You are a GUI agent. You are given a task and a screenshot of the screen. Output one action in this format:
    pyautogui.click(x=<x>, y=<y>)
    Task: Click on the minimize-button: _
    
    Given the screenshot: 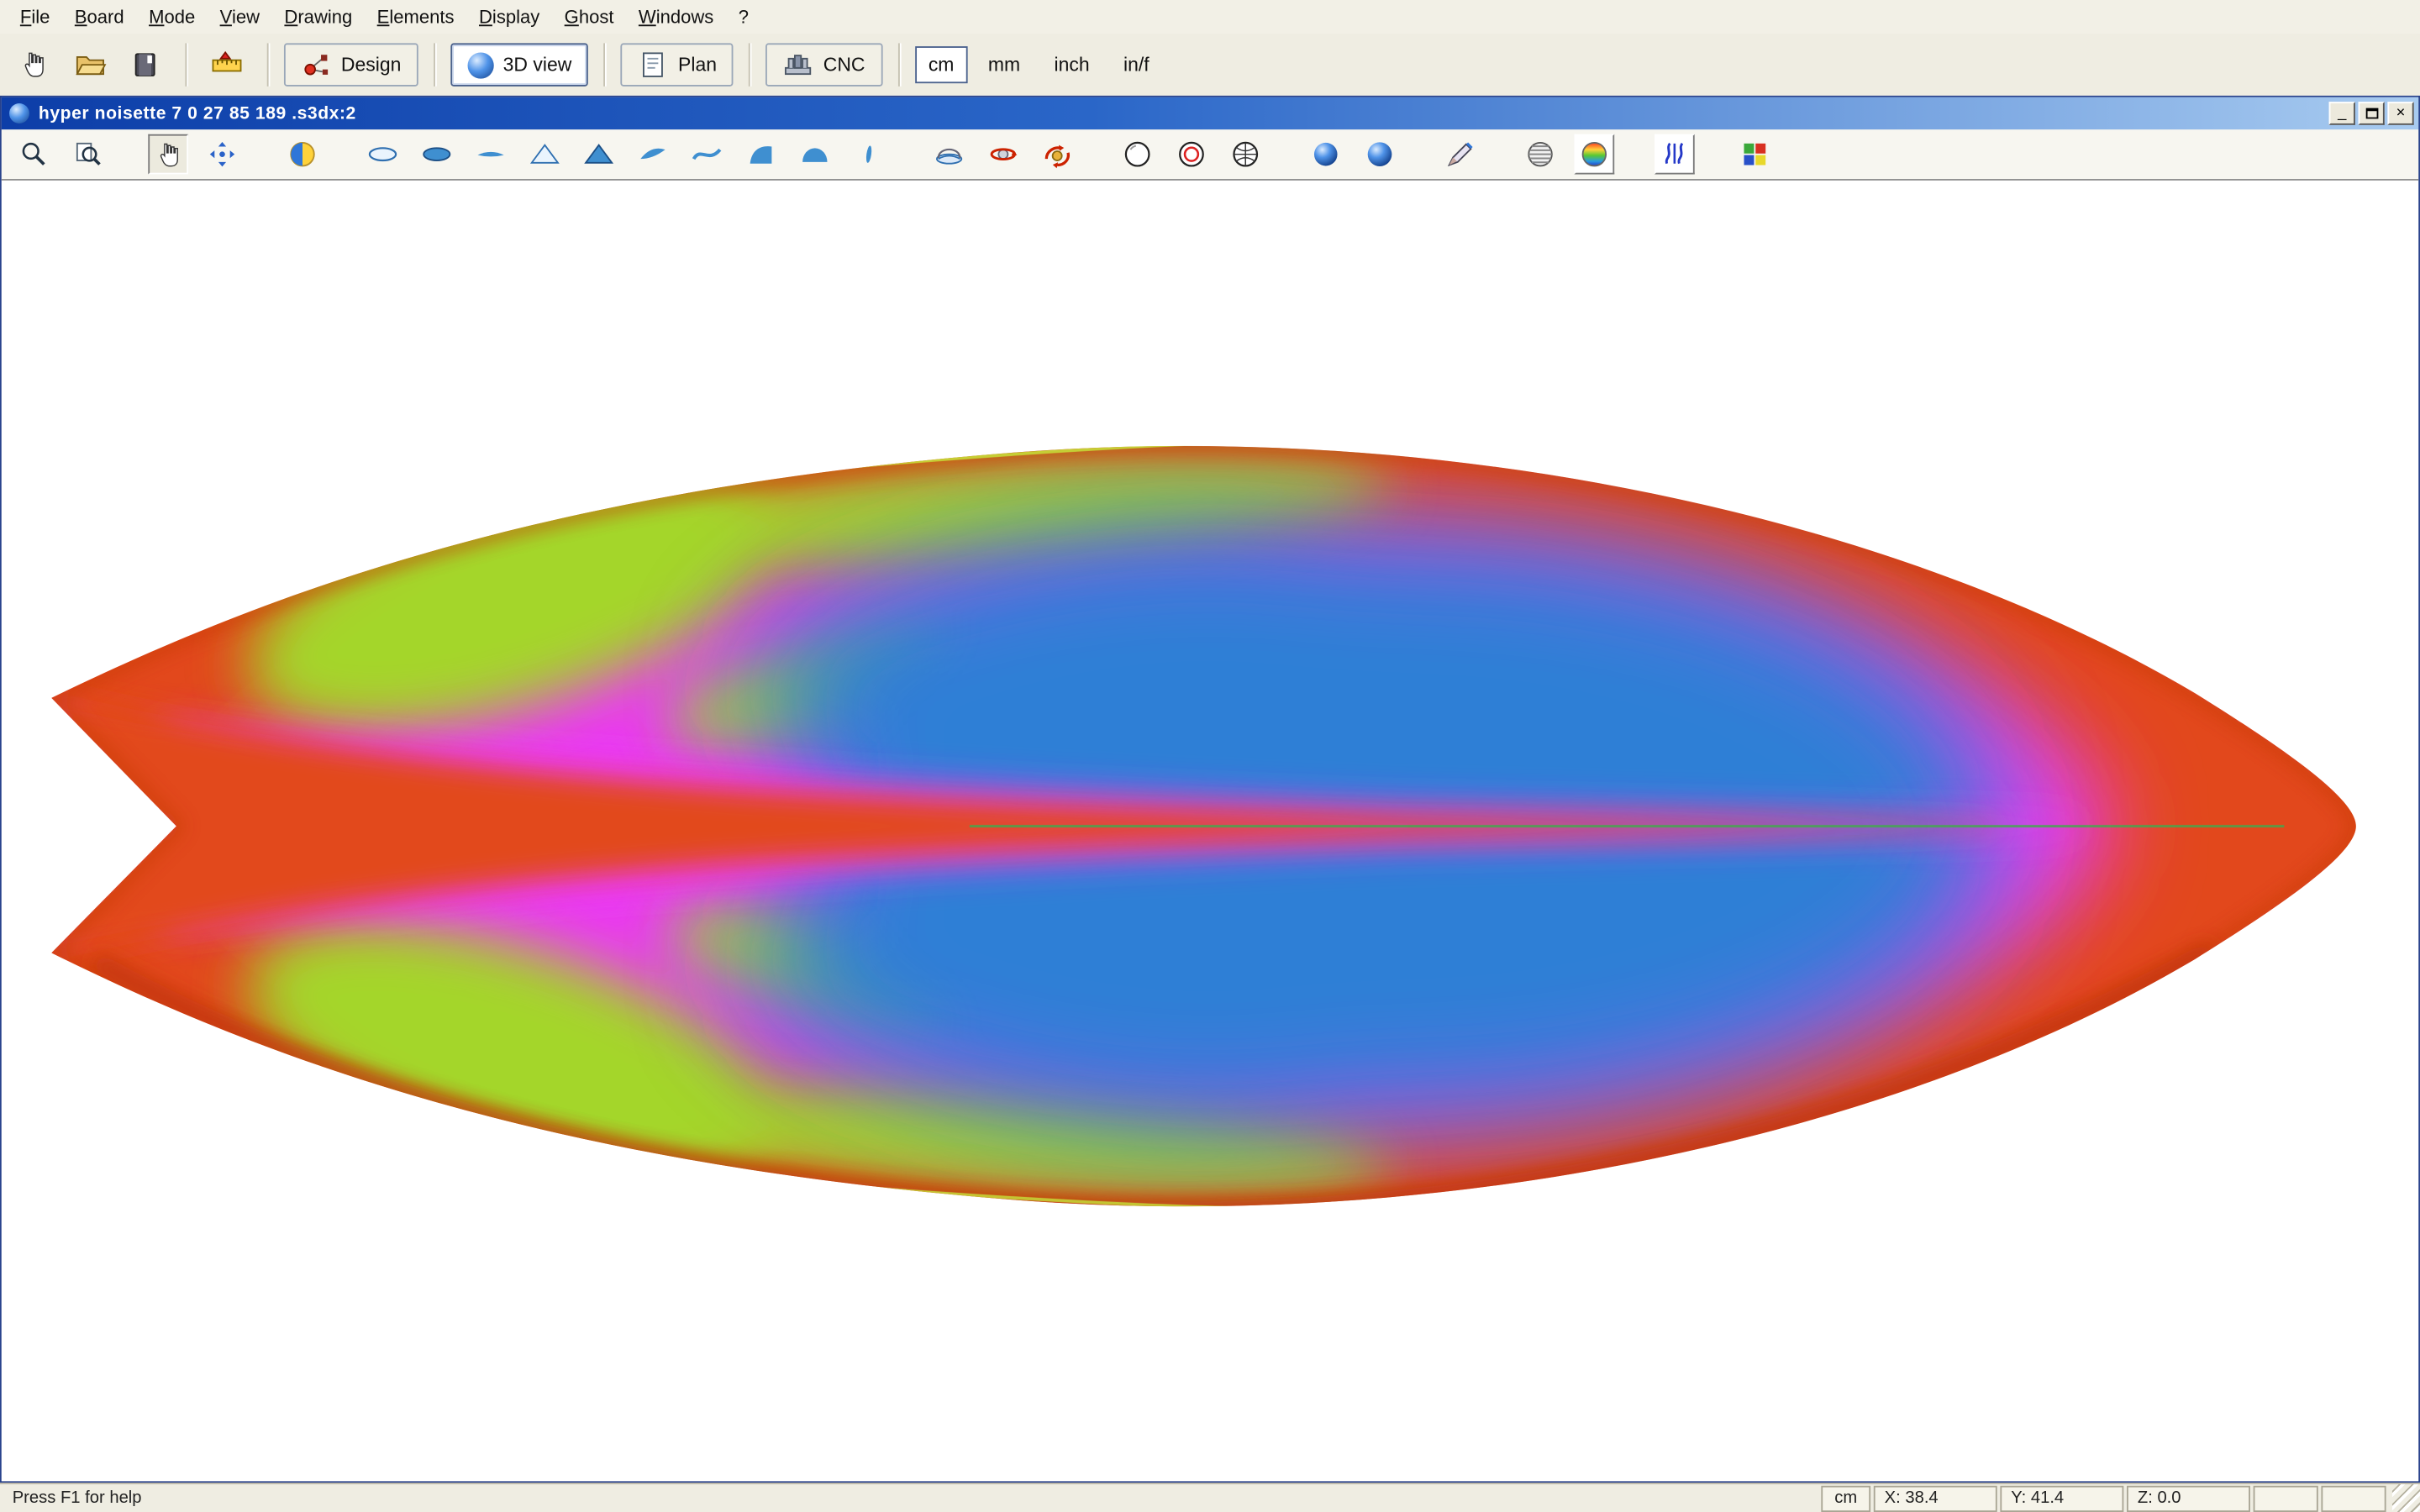 What is the action you would take?
    pyautogui.click(x=2341, y=113)
    